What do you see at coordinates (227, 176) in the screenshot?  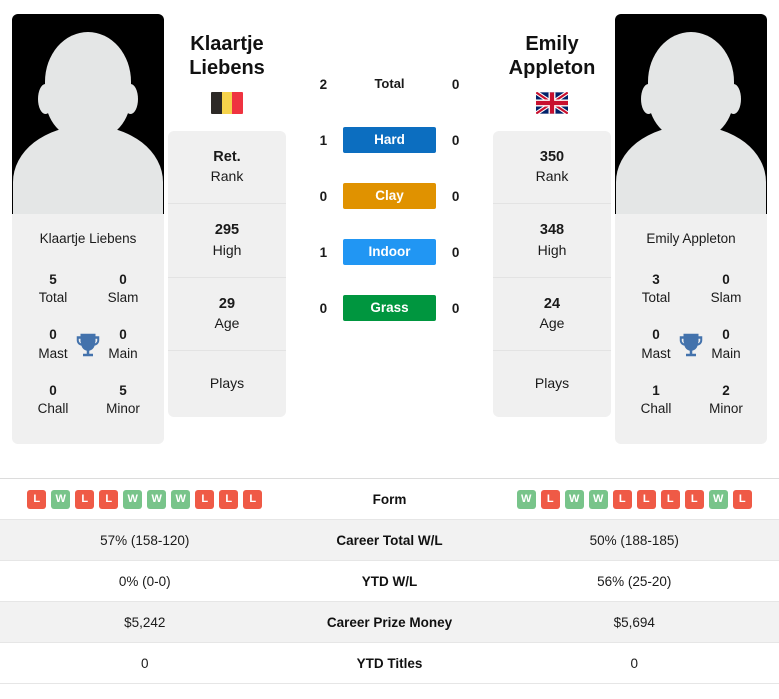 I see `info-rank-label-left: Rank` at bounding box center [227, 176].